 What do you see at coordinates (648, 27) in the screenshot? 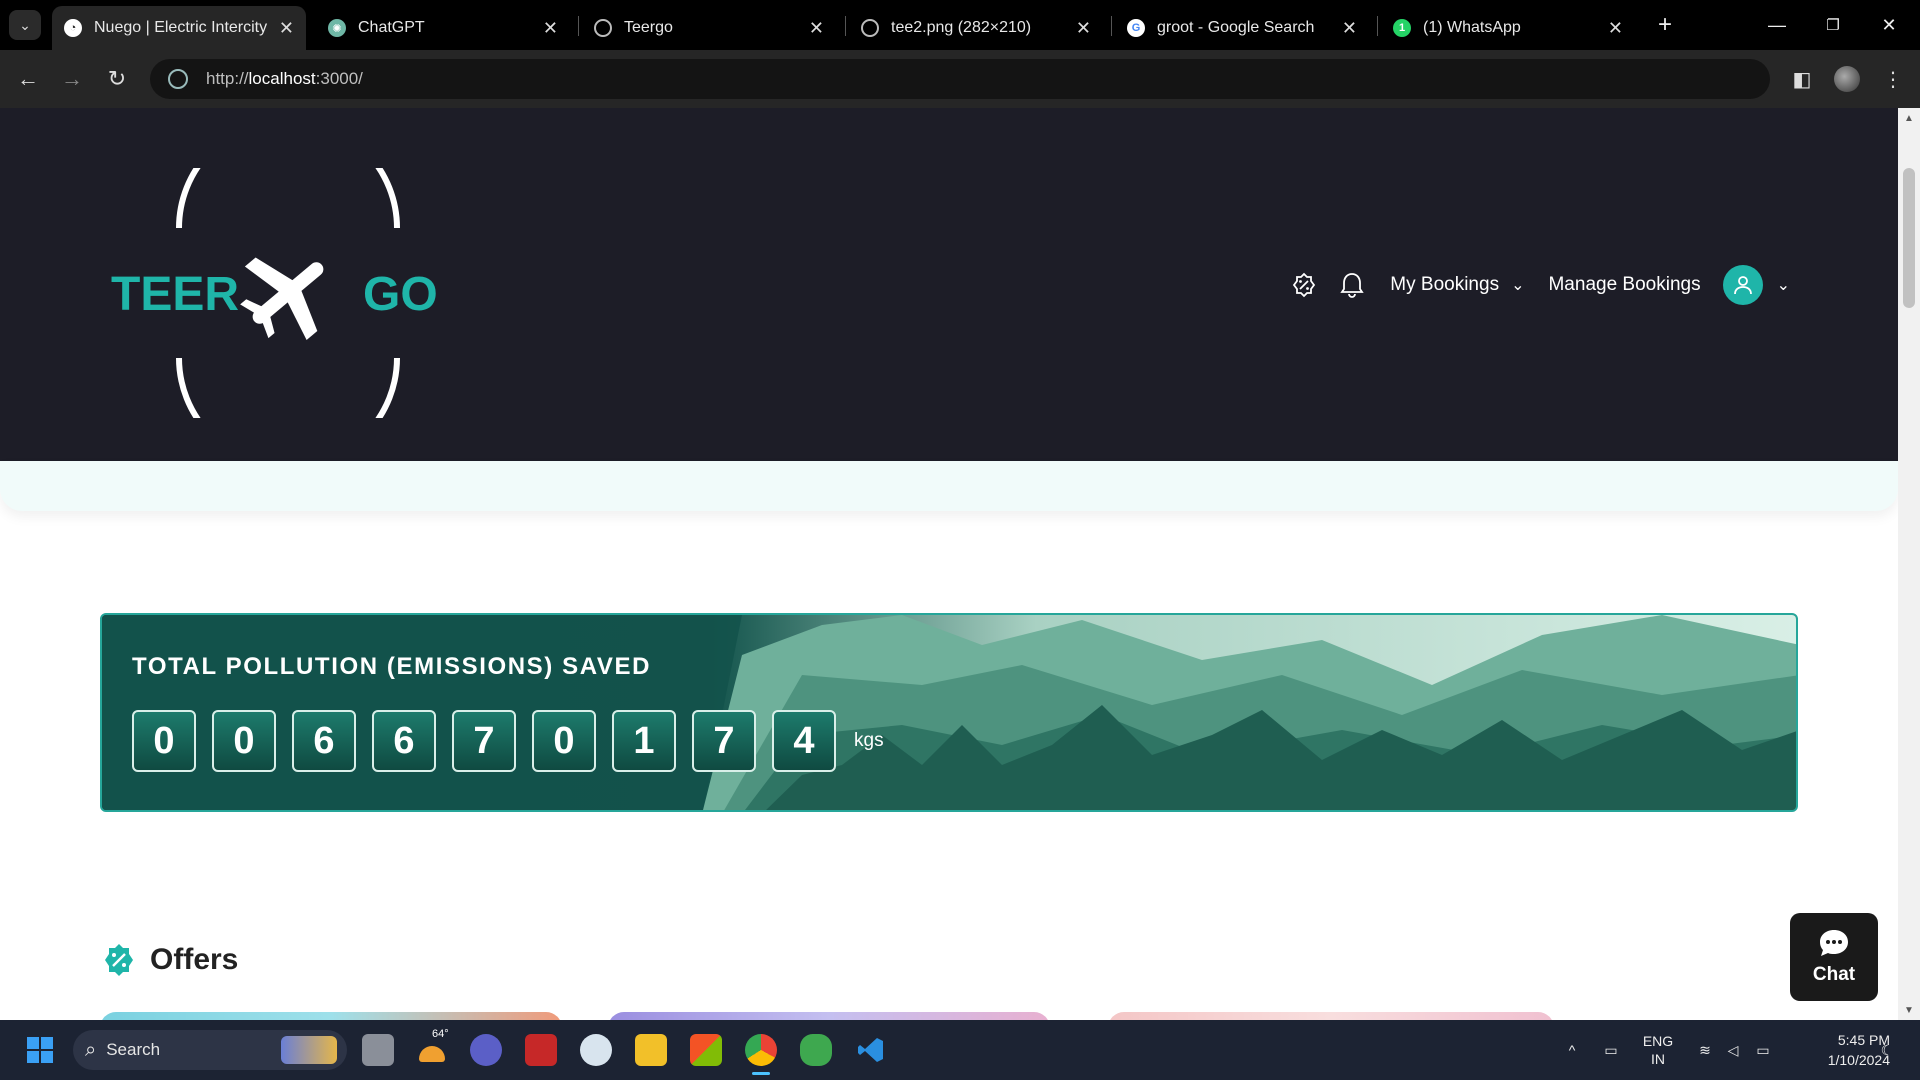
I see `tab-title: Teergo` at bounding box center [648, 27].